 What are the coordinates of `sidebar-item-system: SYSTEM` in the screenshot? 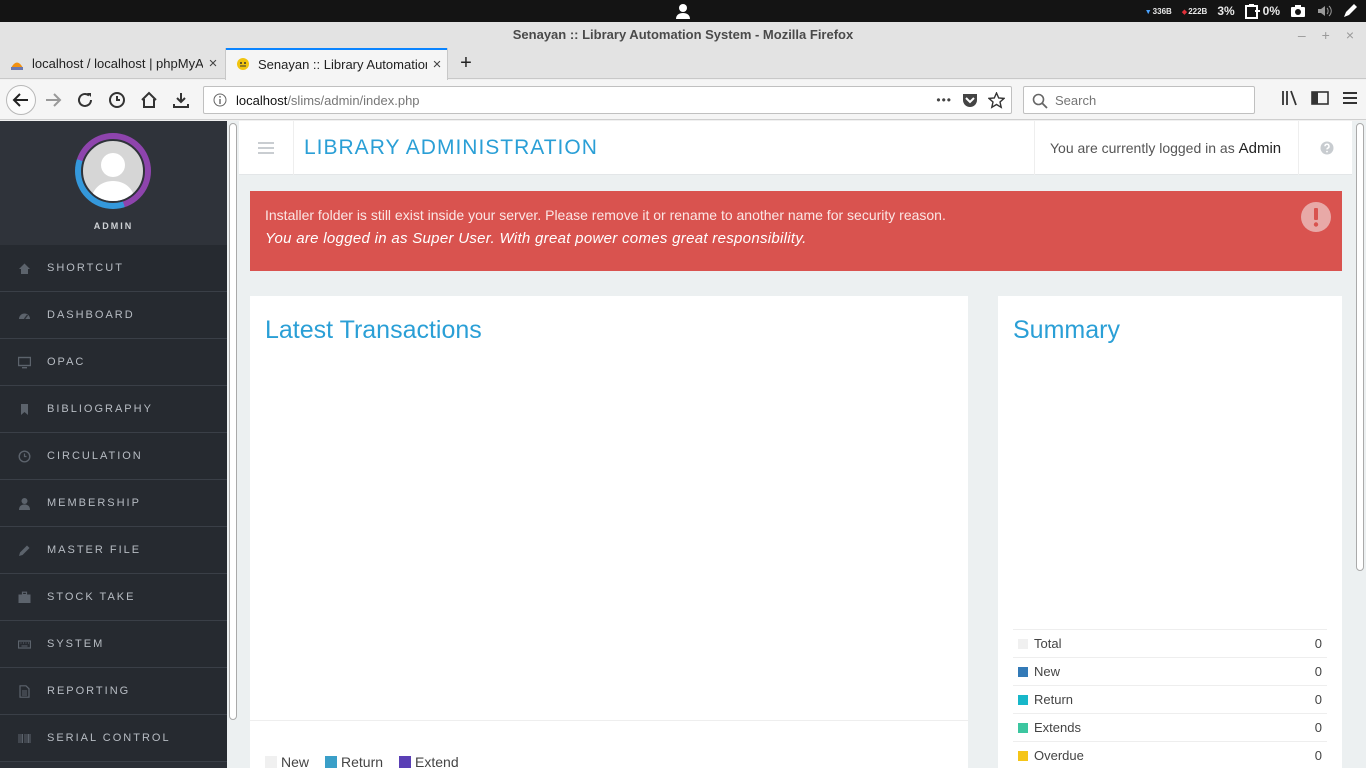 It's located at (113, 644).